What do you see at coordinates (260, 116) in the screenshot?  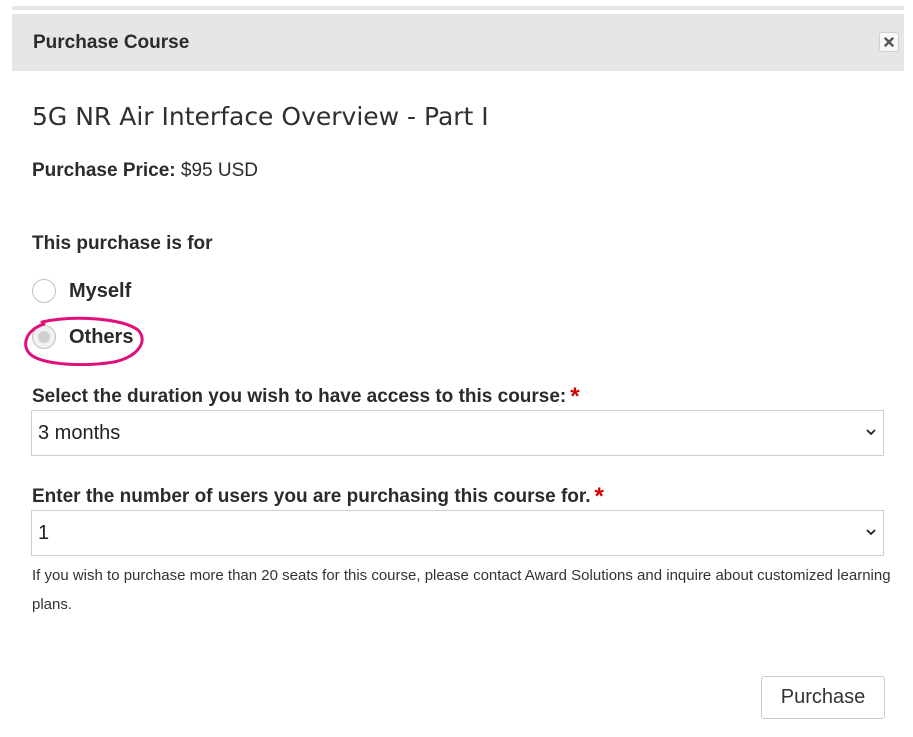 I see `course-title: 5G NR Air Interface Overview - Part I` at bounding box center [260, 116].